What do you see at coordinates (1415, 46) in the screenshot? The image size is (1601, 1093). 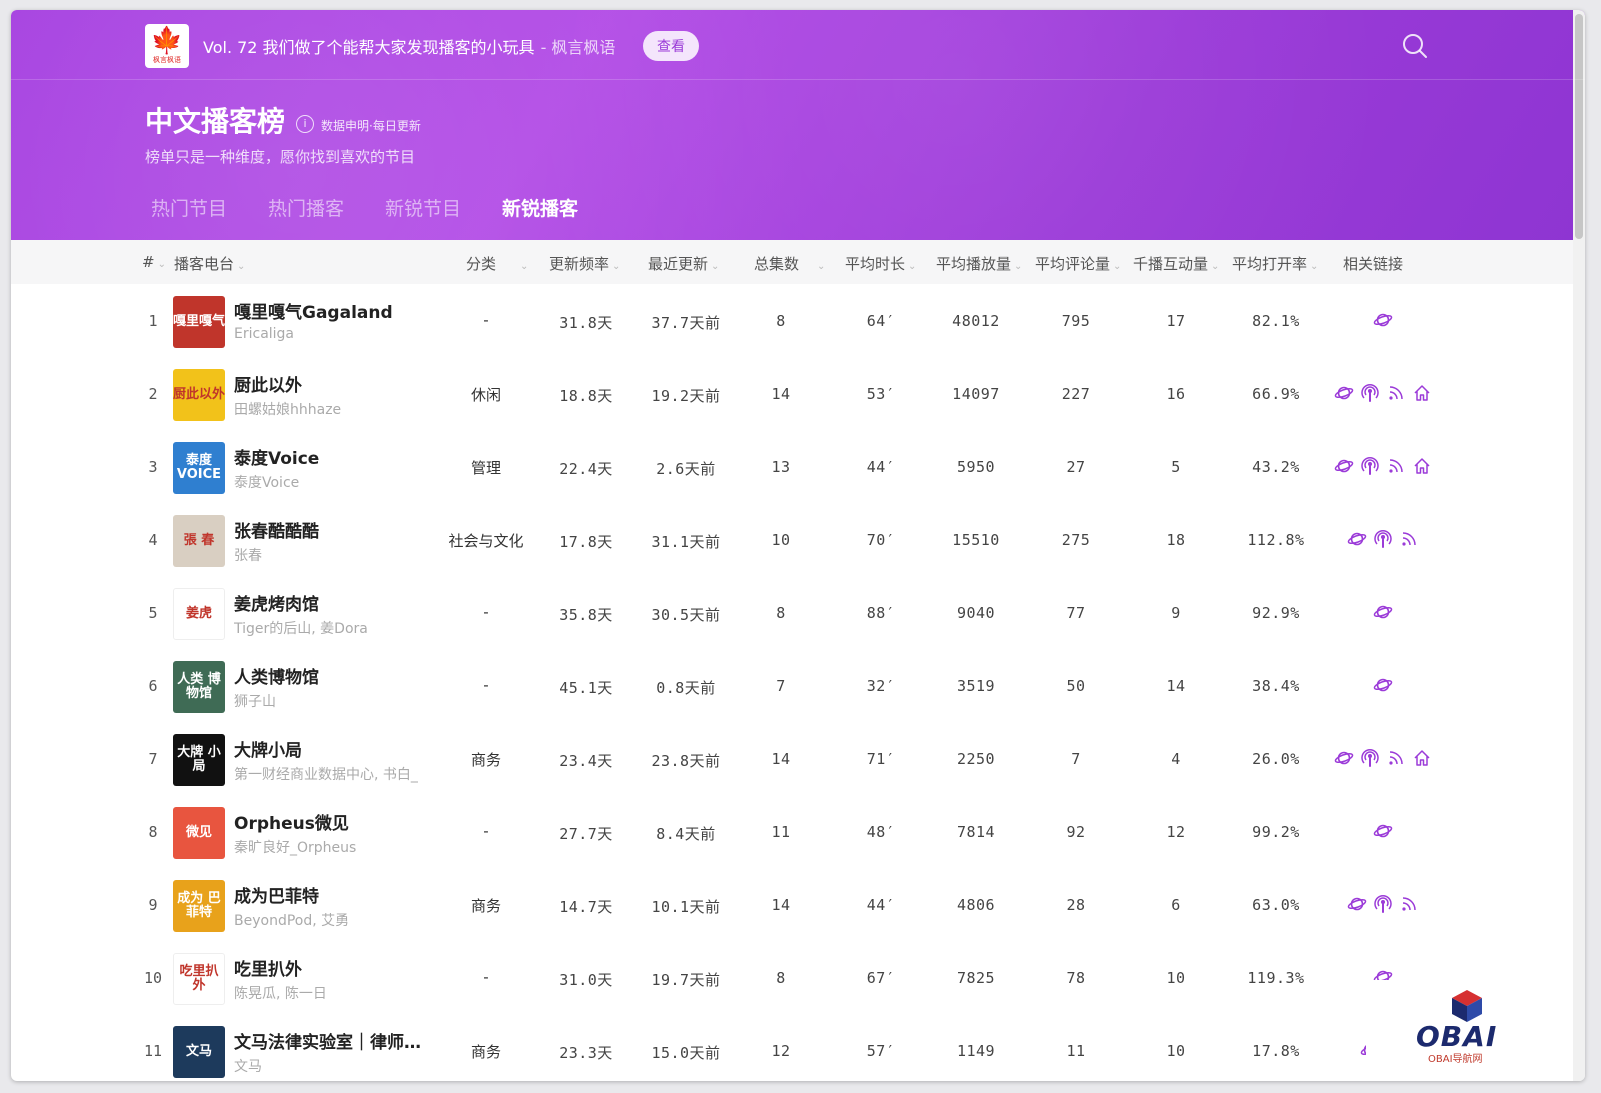 I see `search-icon` at bounding box center [1415, 46].